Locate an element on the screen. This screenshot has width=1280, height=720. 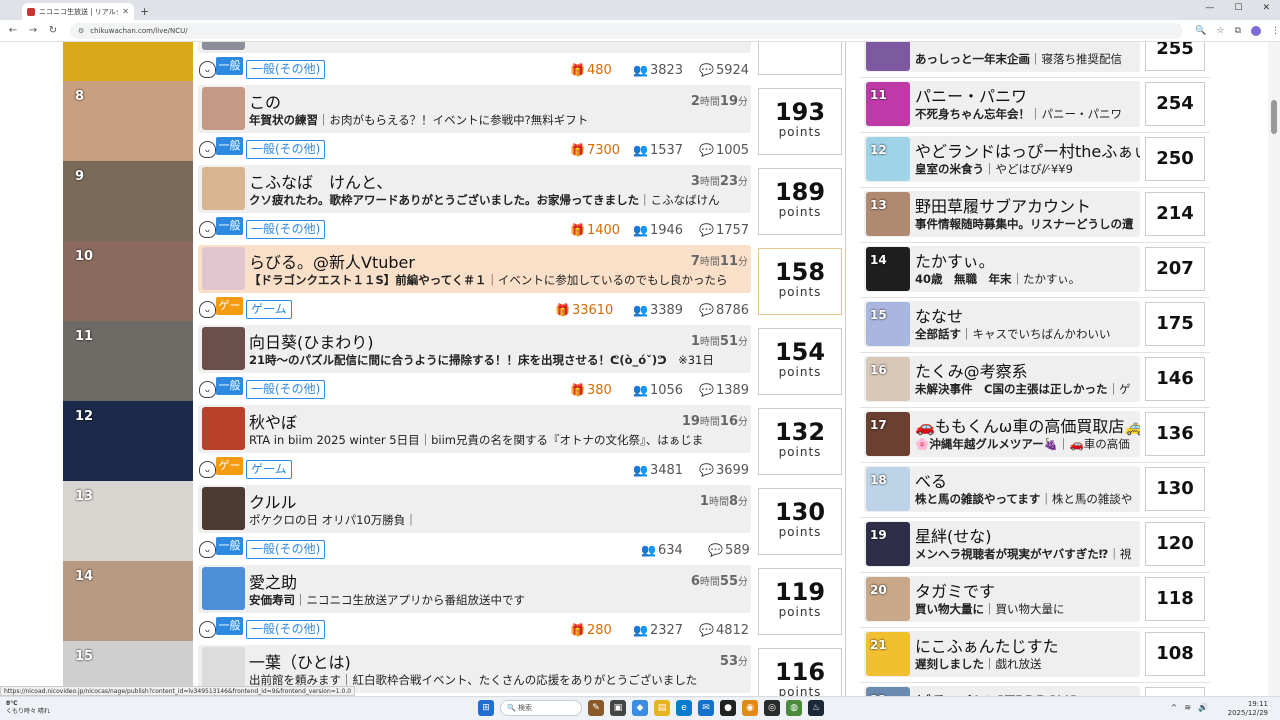
app-icon-3: ◉ is located at coordinates (750, 708).